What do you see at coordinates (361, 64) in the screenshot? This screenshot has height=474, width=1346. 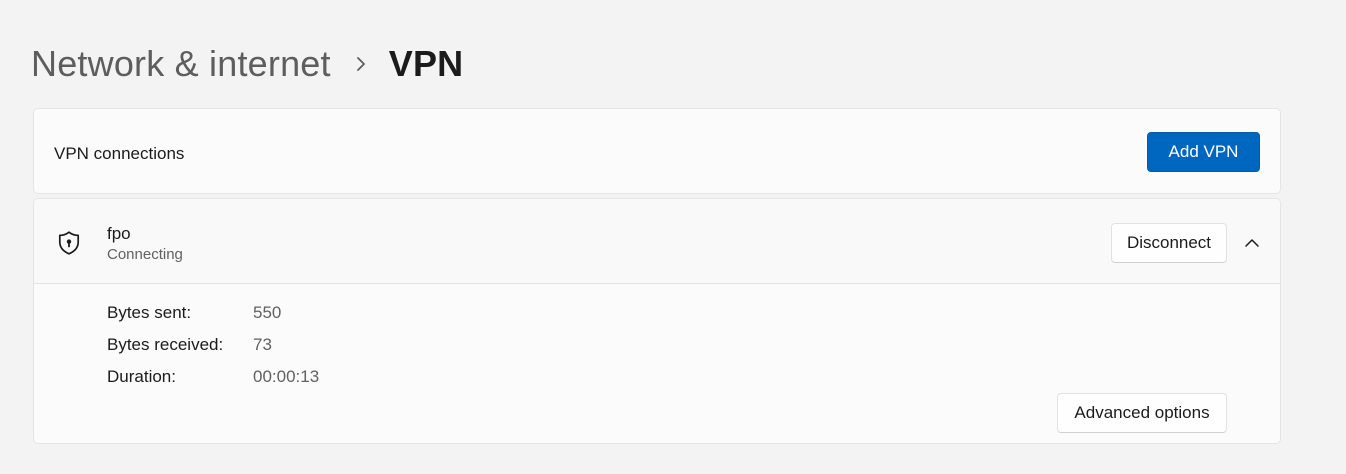 I see `chevron-right-icon` at bounding box center [361, 64].